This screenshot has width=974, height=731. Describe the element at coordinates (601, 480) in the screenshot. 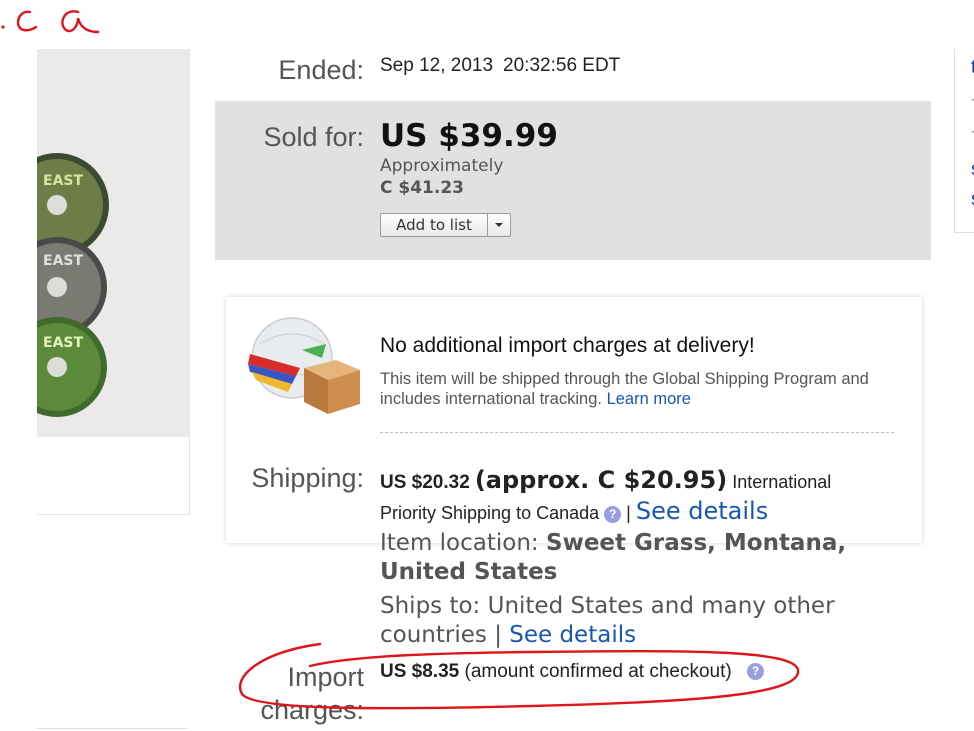

I see `shipping-cost-approx: (approx. C $20.95)` at that location.